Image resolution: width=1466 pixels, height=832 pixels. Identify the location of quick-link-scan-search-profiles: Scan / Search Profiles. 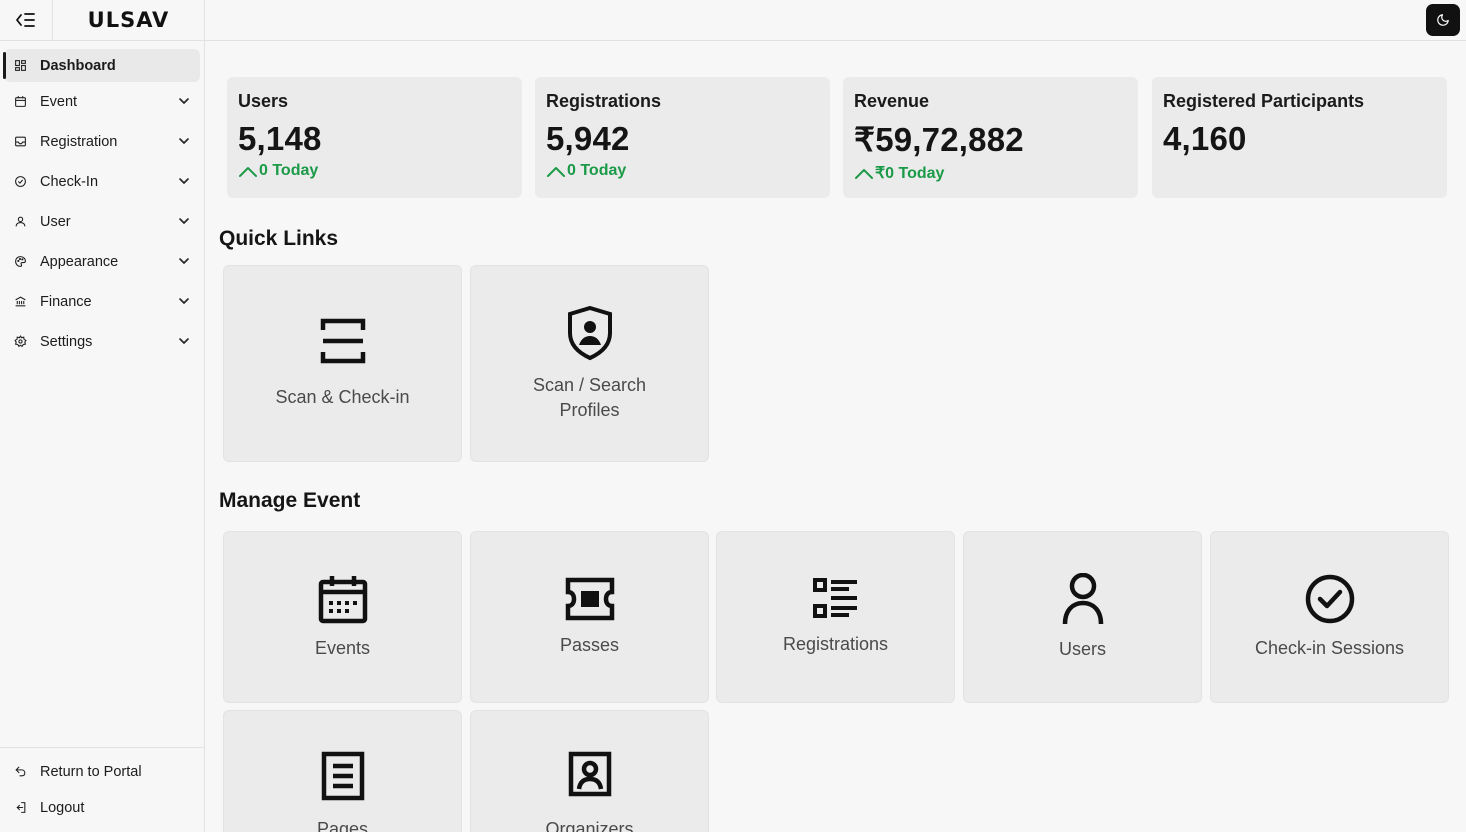
(589, 363).